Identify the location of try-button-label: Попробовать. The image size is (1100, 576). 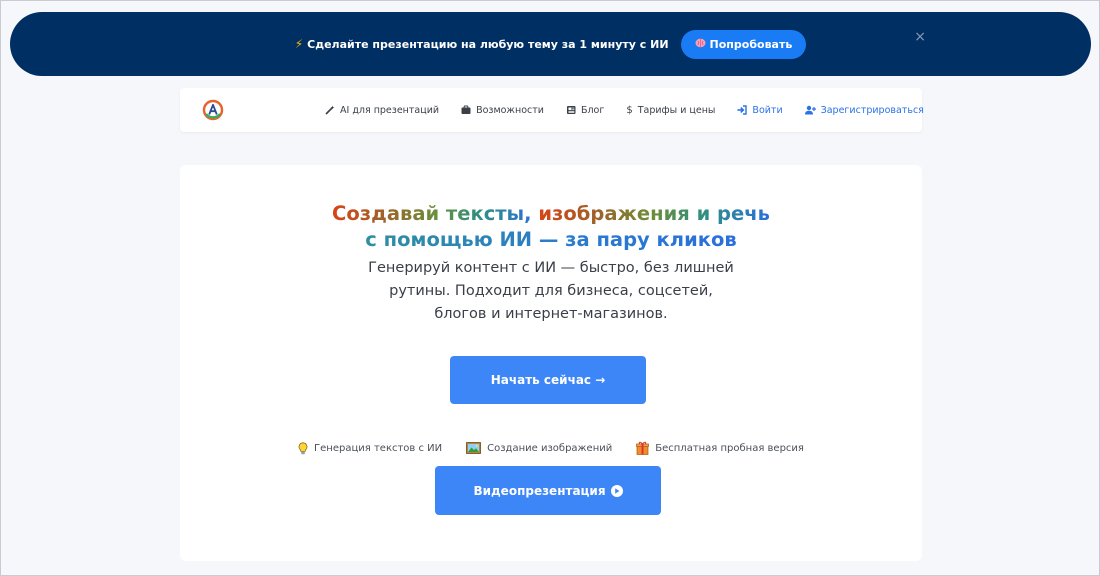
(751, 44).